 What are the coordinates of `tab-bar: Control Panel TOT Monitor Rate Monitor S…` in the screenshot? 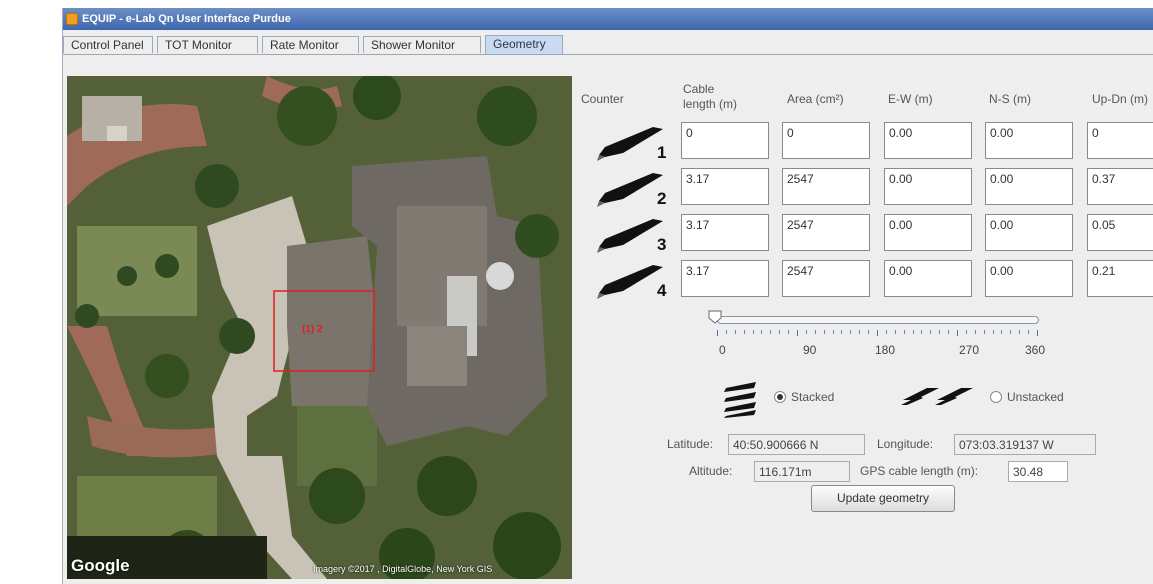 It's located at (608, 42).